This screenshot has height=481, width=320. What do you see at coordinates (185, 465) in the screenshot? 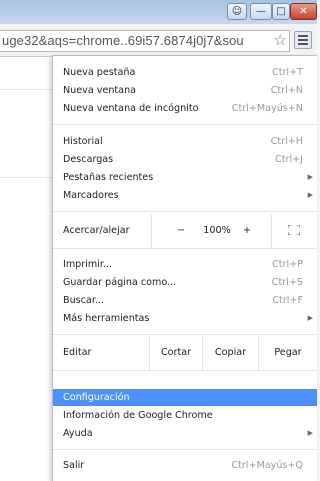
I see `menu-item-exit: Salir Ctrl+Mayús+Q` at bounding box center [185, 465].